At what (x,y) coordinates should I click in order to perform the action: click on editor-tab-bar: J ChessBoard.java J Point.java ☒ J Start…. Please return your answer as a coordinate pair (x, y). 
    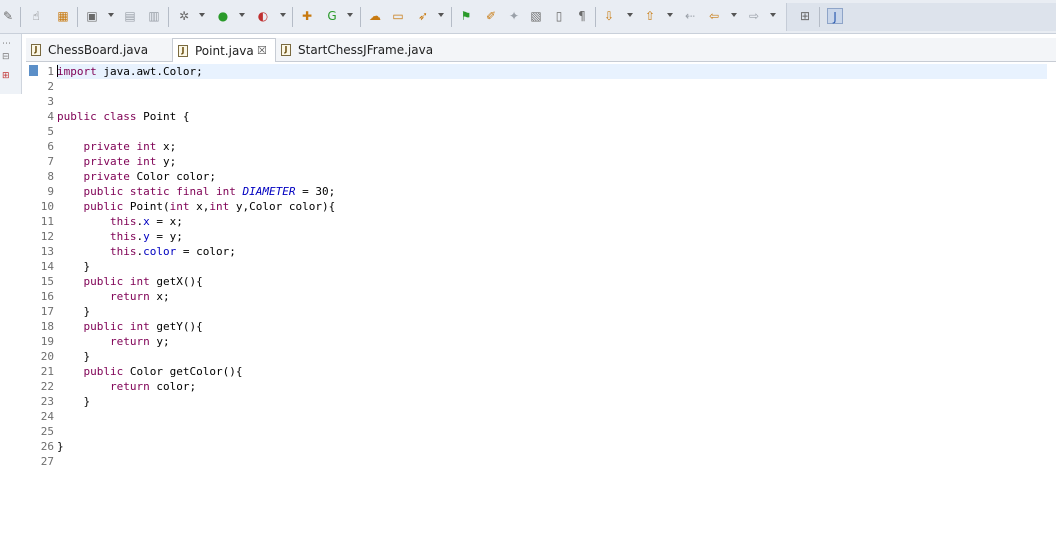
    Looking at the image, I should click on (541, 50).